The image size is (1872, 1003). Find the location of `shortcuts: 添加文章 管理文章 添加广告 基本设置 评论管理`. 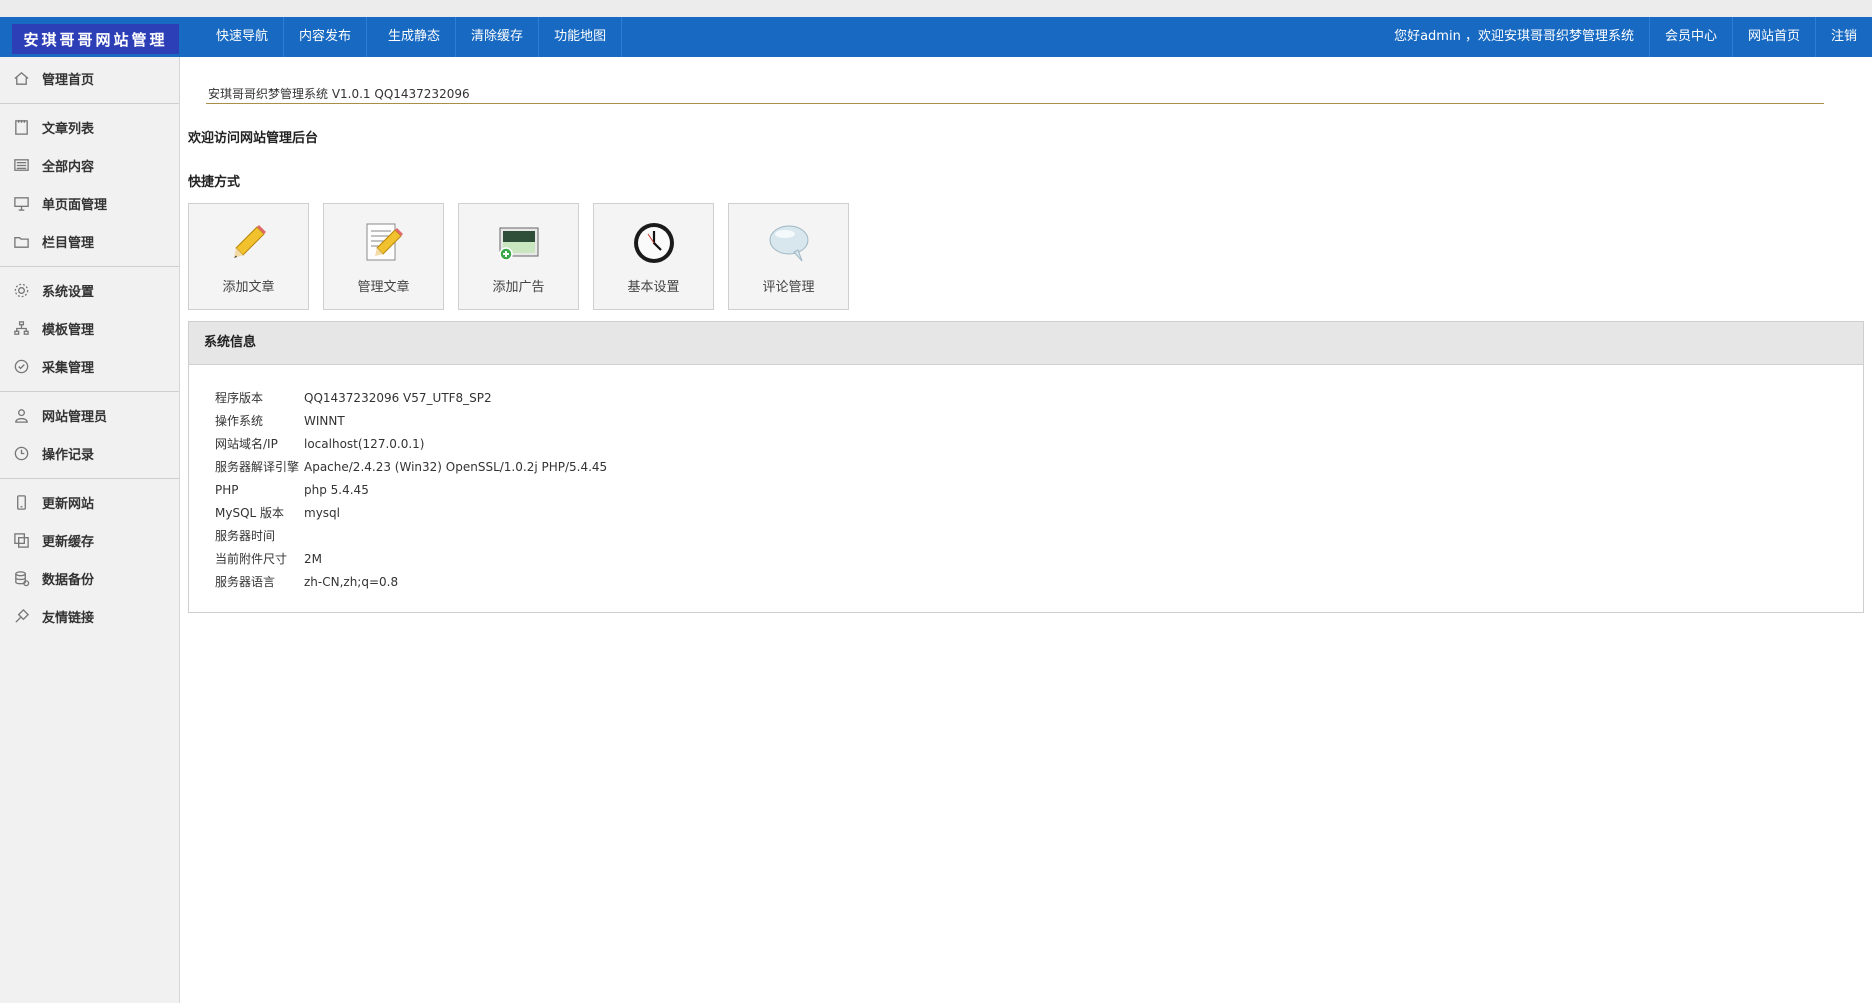

shortcuts: 添加文章 管理文章 添加广告 基本设置 评论管理 is located at coordinates (525, 256).